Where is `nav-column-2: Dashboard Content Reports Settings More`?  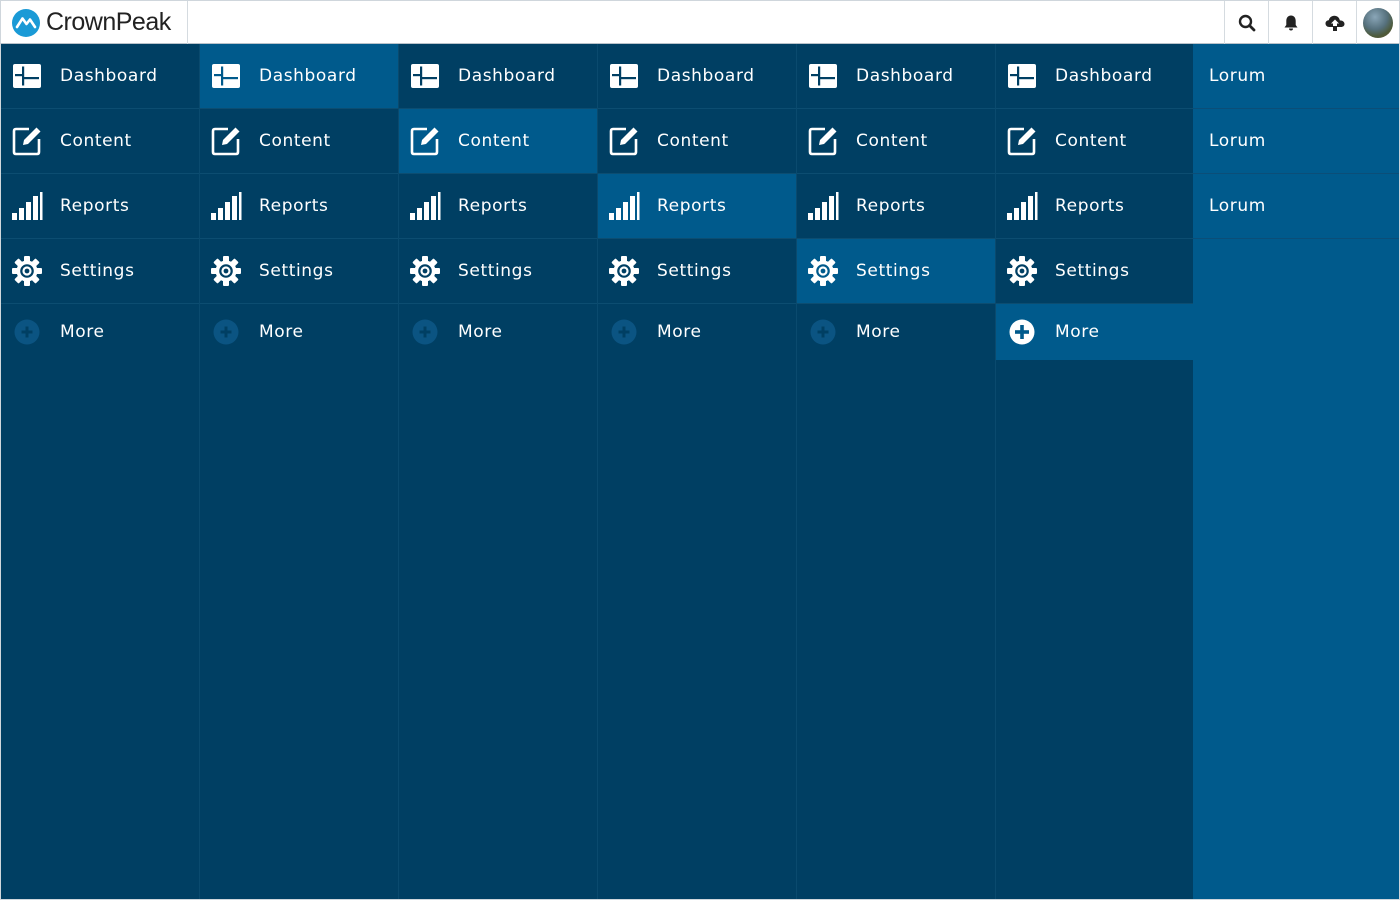 nav-column-2: Dashboard Content Reports Settings More is located at coordinates (298, 472).